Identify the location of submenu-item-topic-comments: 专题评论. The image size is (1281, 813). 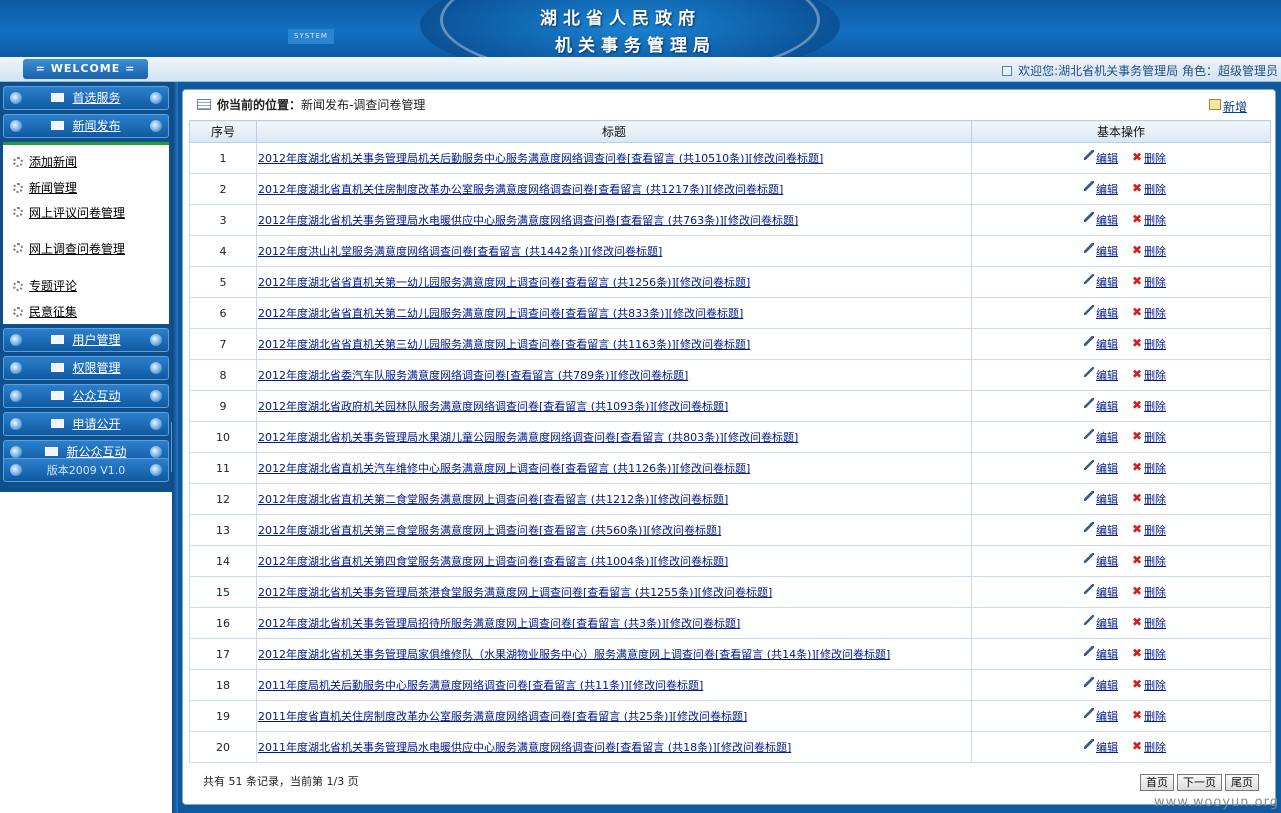
(86, 286).